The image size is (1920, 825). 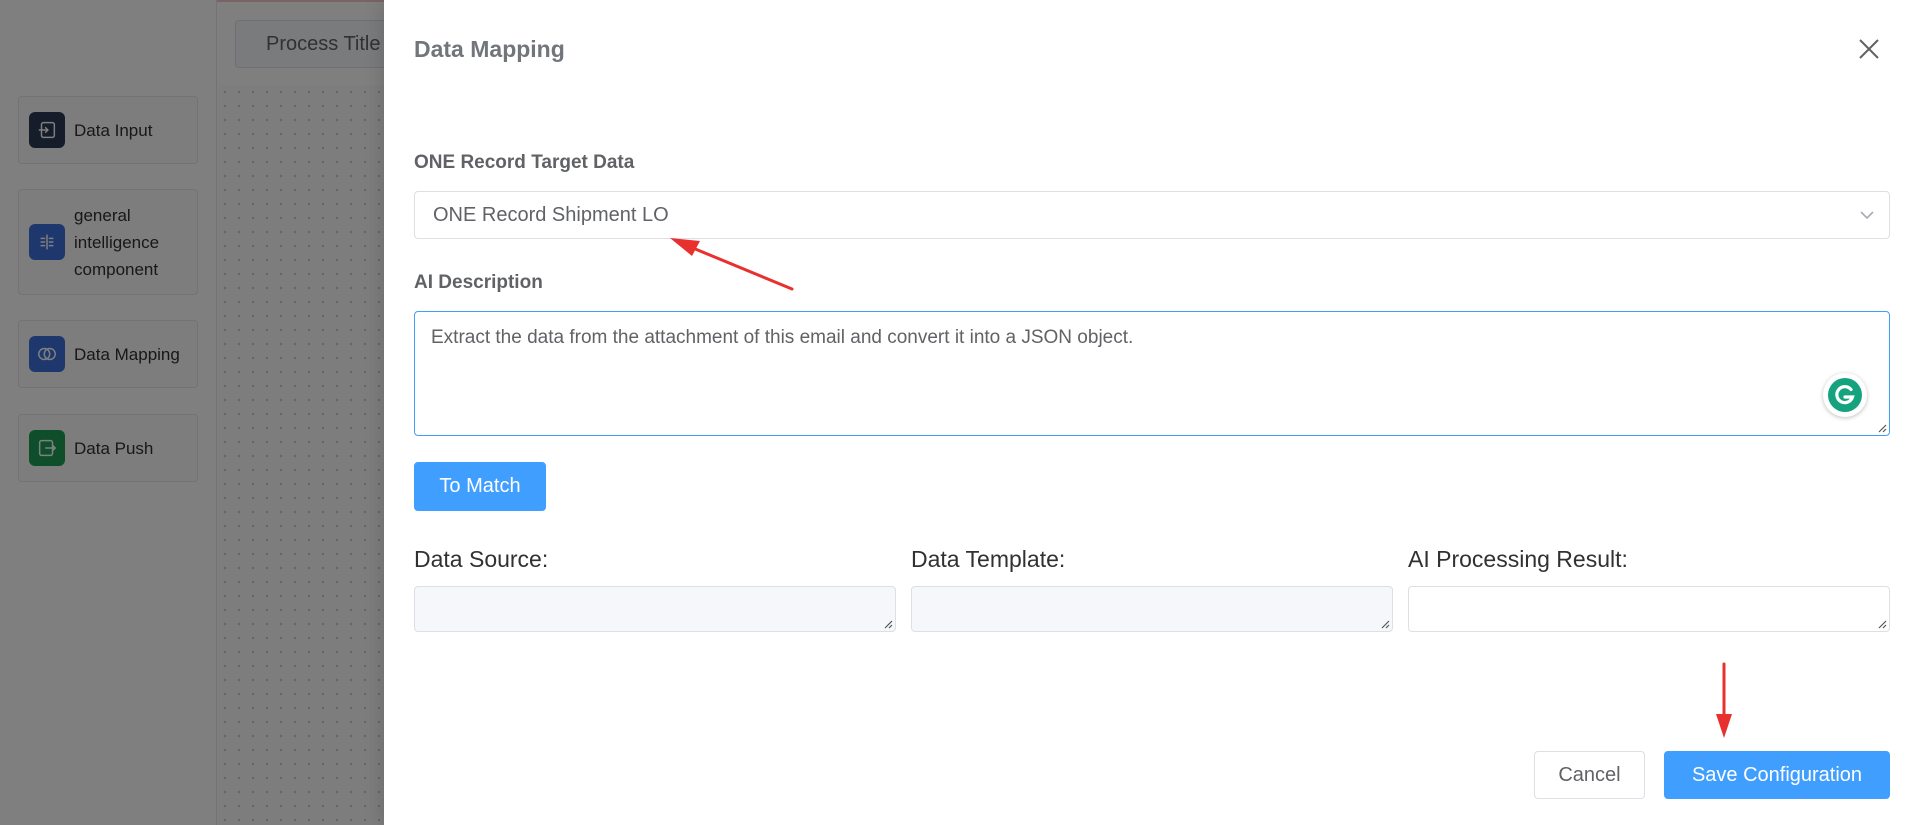 I want to click on save-configuration-button: Save Configuration, so click(x=1777, y=775).